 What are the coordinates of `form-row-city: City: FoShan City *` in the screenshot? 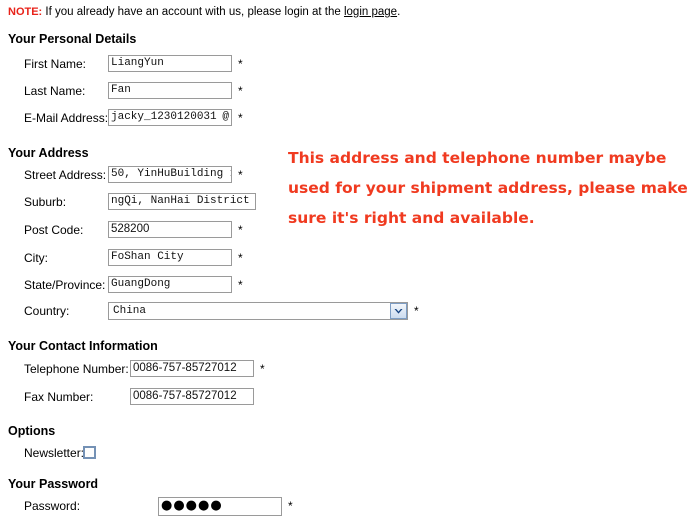 It's located at (149, 259).